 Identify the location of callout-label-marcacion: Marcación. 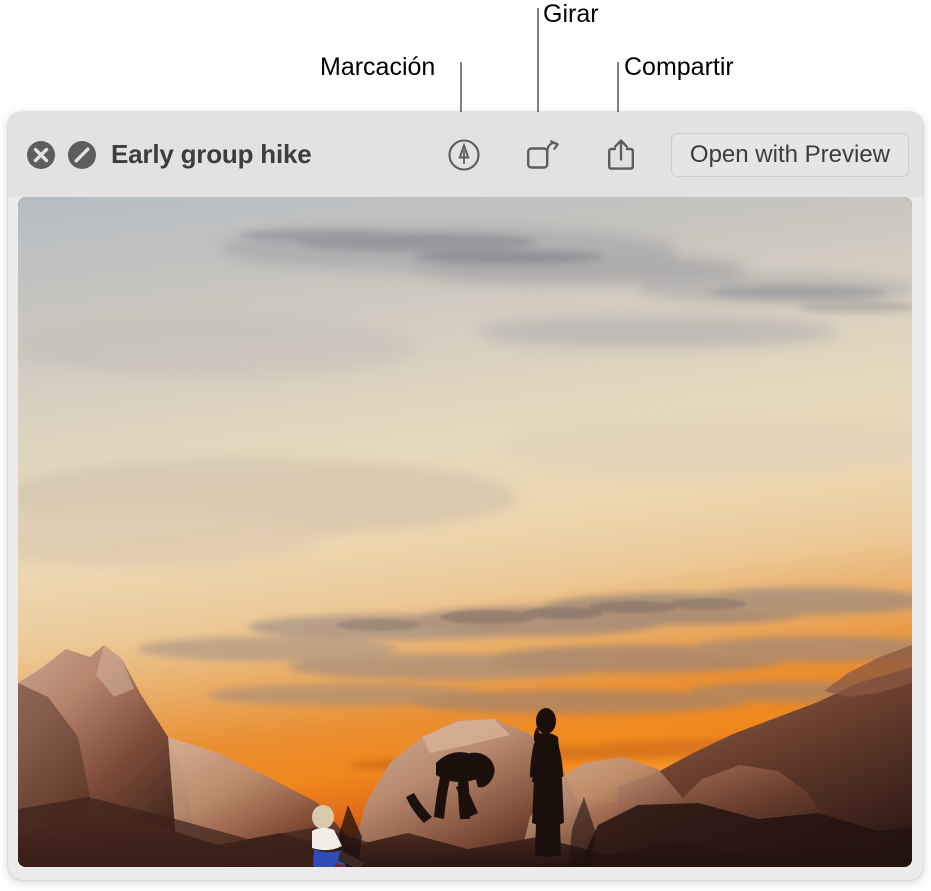
(378, 67).